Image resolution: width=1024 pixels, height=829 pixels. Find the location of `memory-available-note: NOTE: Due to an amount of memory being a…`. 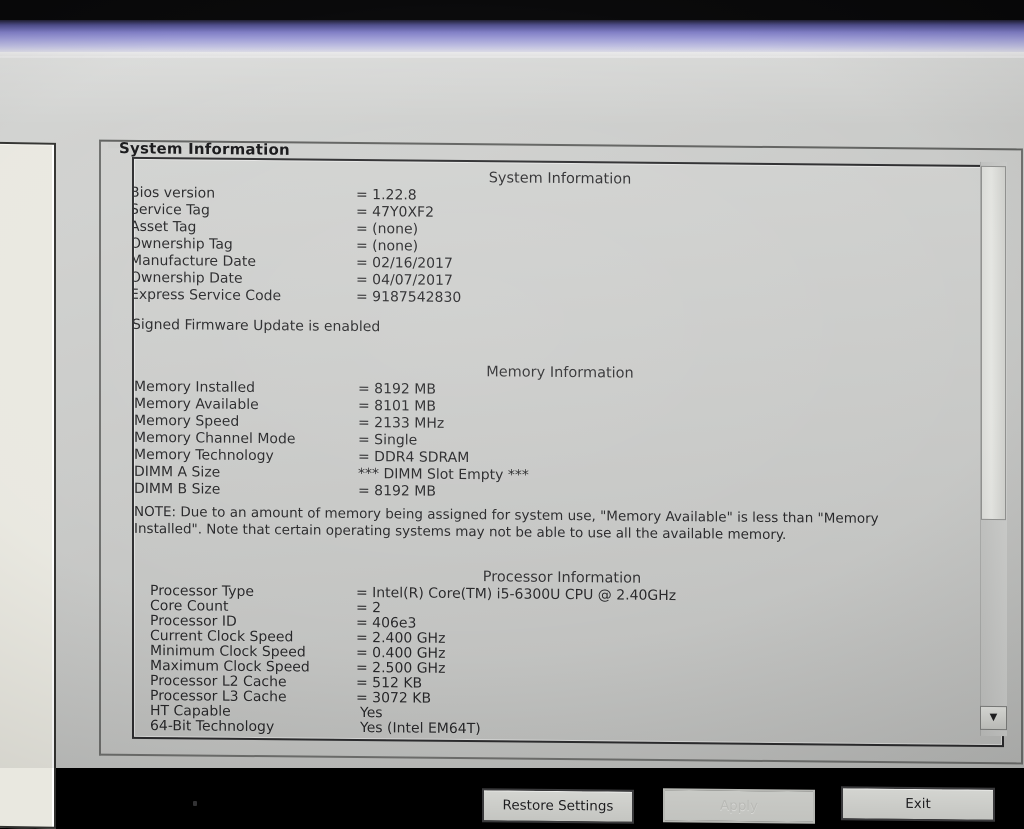

memory-available-note: NOTE: Due to an amount of memory being a… is located at coordinates (506, 523).